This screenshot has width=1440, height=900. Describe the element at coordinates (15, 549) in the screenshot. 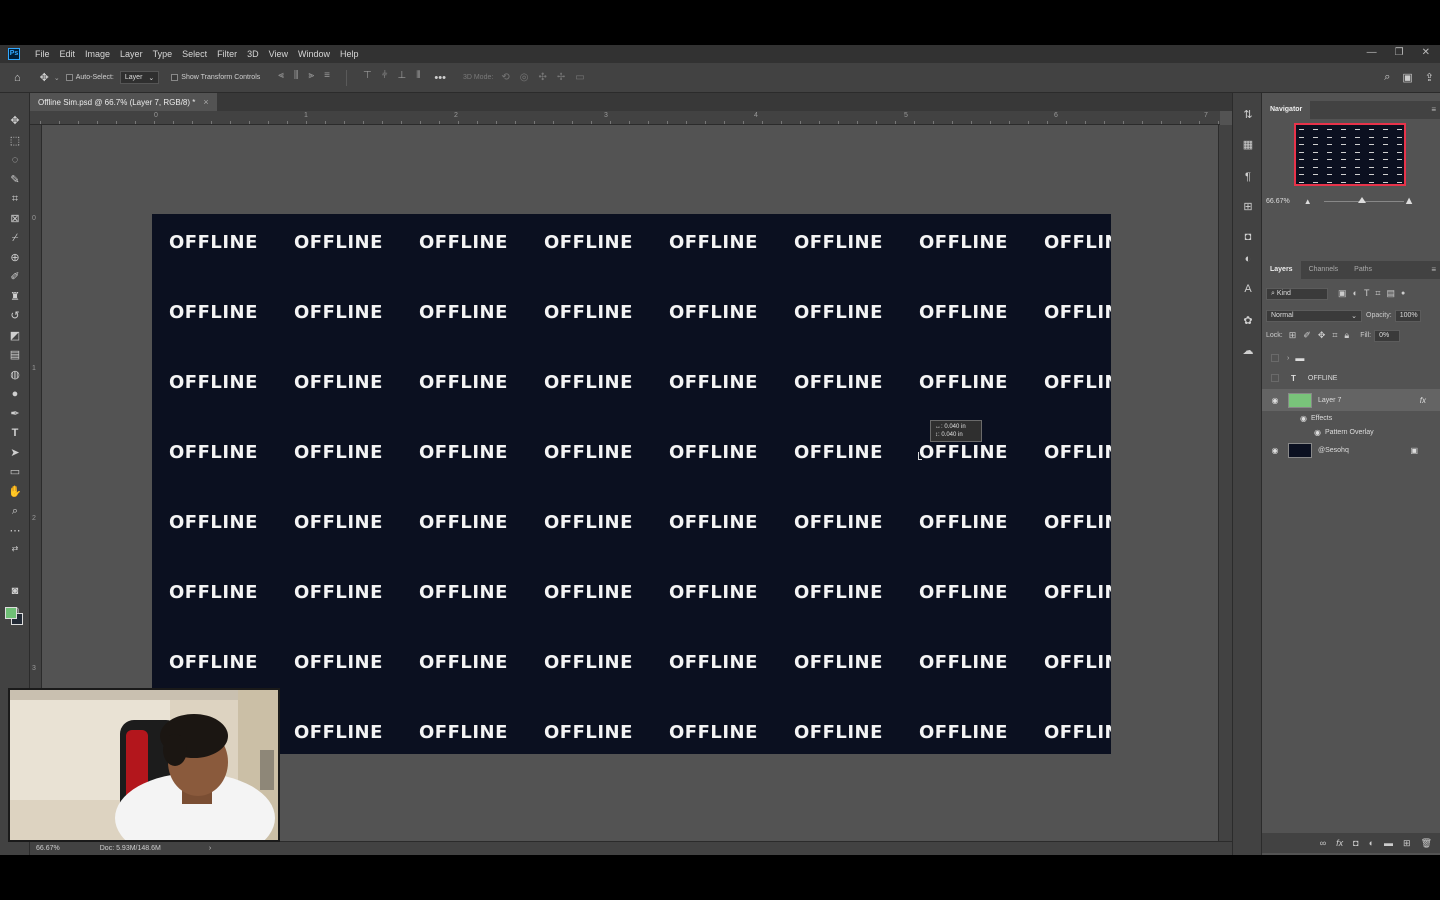

I see `swap-colors-icon: ⇄` at that location.